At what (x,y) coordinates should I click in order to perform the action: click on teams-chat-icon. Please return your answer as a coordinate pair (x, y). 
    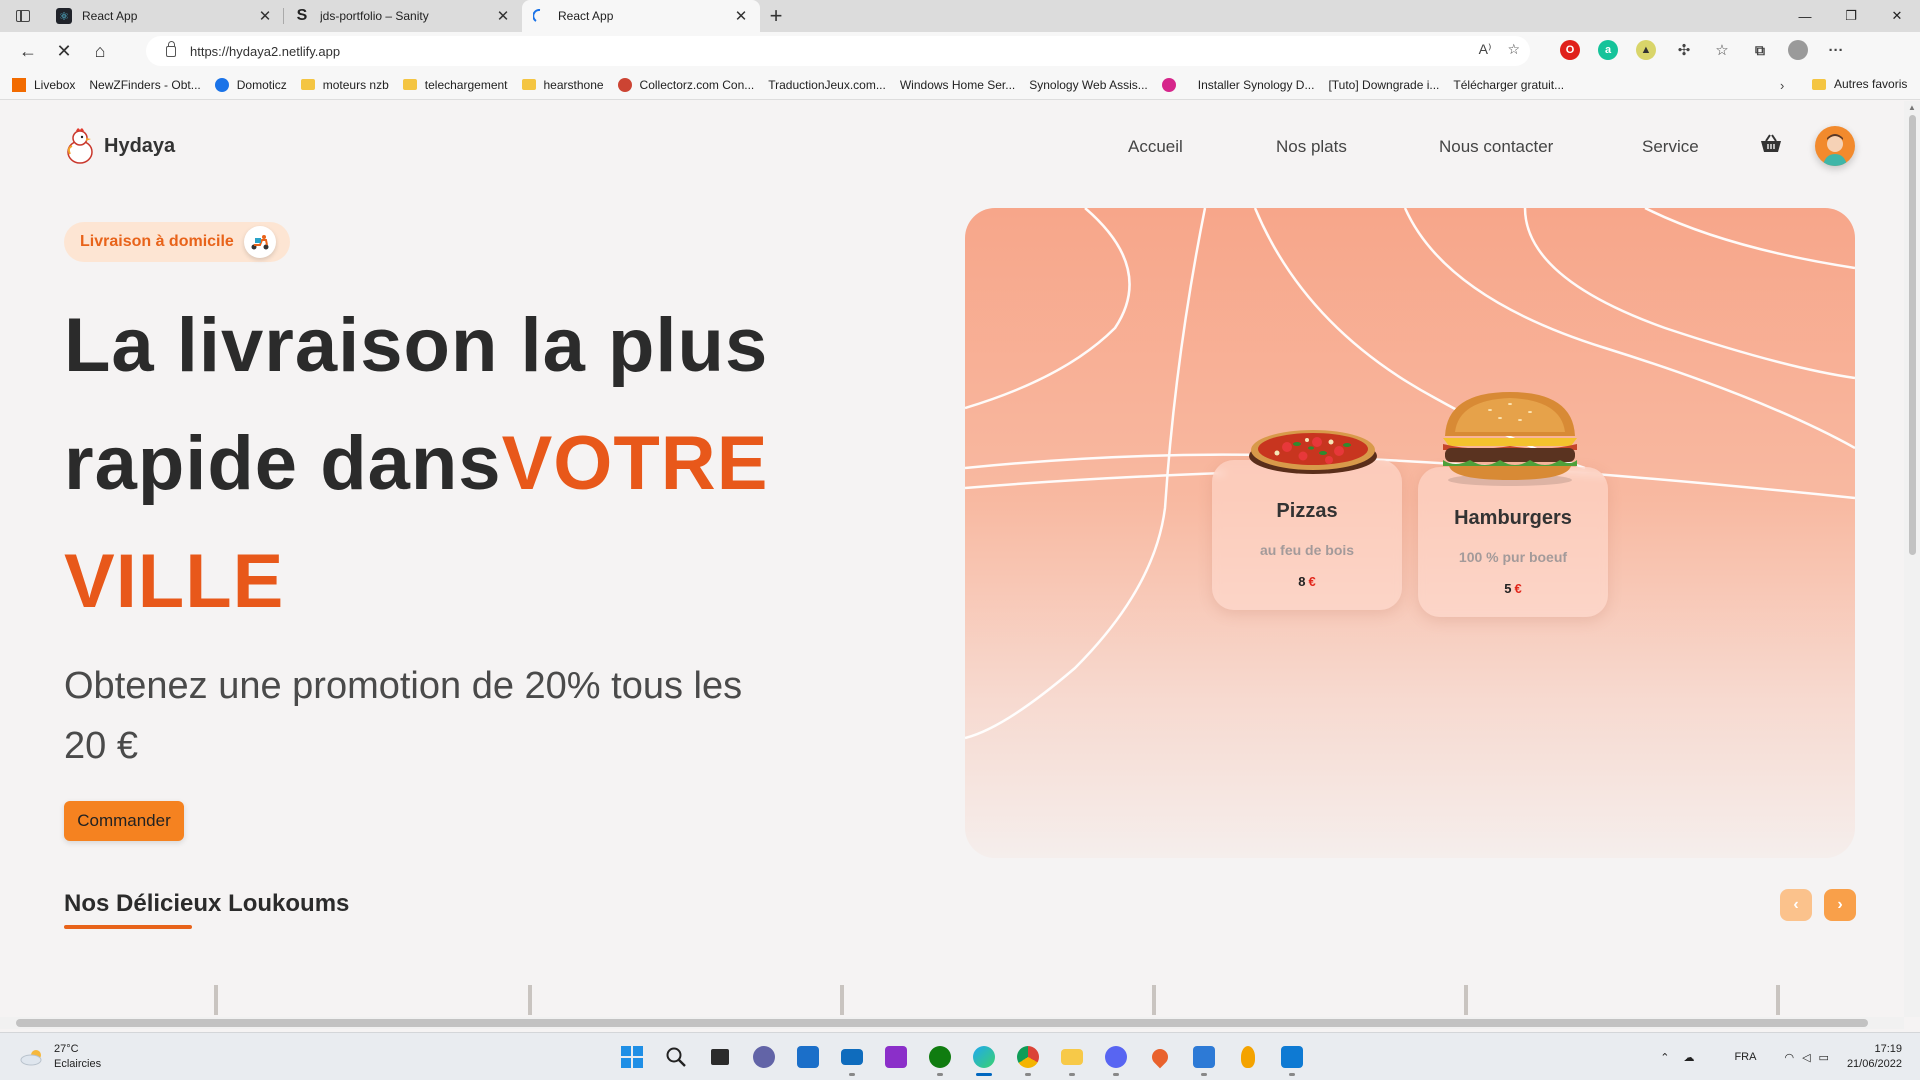
    Looking at the image, I should click on (764, 1057).